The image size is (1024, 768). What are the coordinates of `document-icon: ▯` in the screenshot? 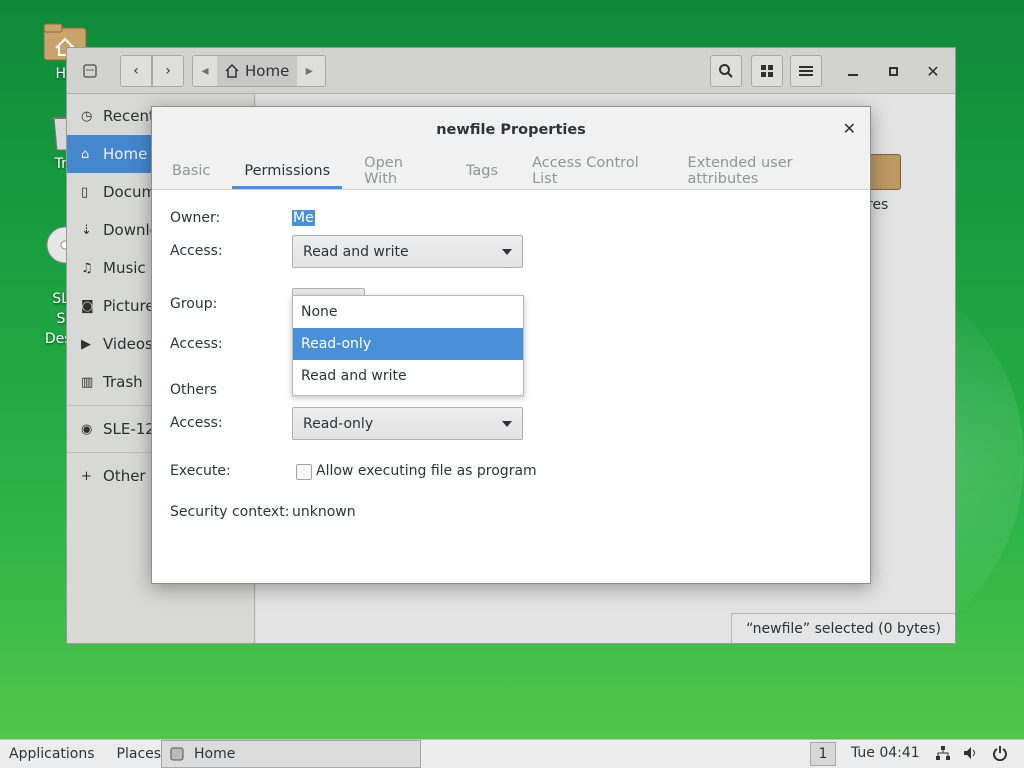 It's located at (85, 192).